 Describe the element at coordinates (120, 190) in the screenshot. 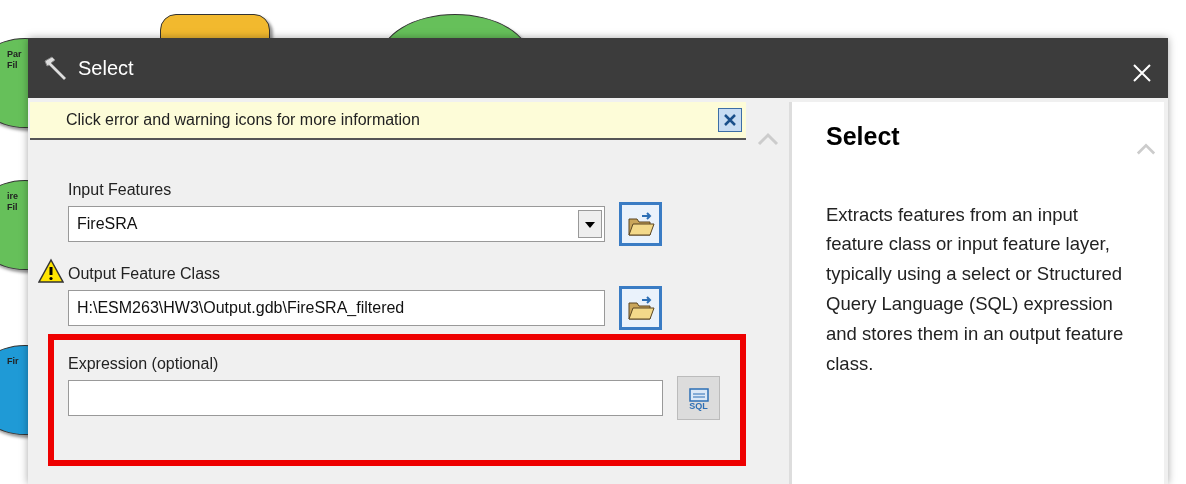

I see `field-label: Input Features` at that location.